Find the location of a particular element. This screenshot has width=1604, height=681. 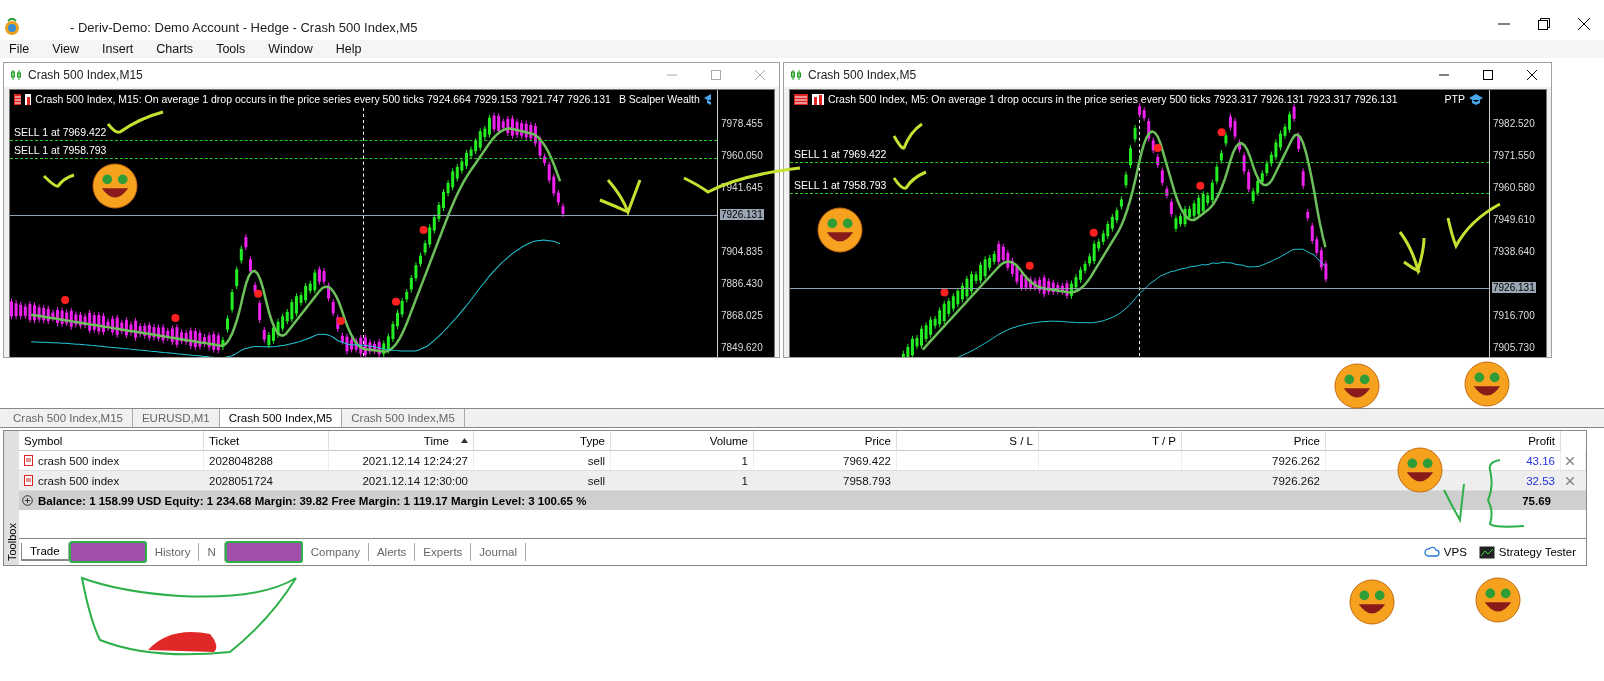

window-title: - Deriv-Demo: Demo Account - Hedge - Crash 500 Index,M5 is located at coordinates (244, 27).